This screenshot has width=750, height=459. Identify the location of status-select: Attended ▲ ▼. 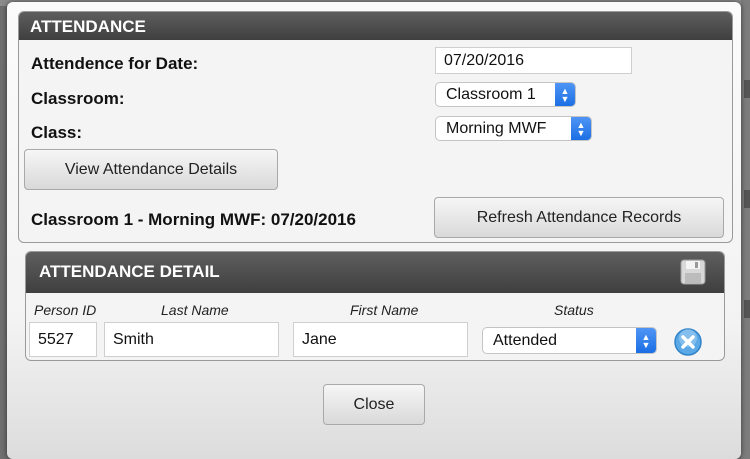
(569, 340).